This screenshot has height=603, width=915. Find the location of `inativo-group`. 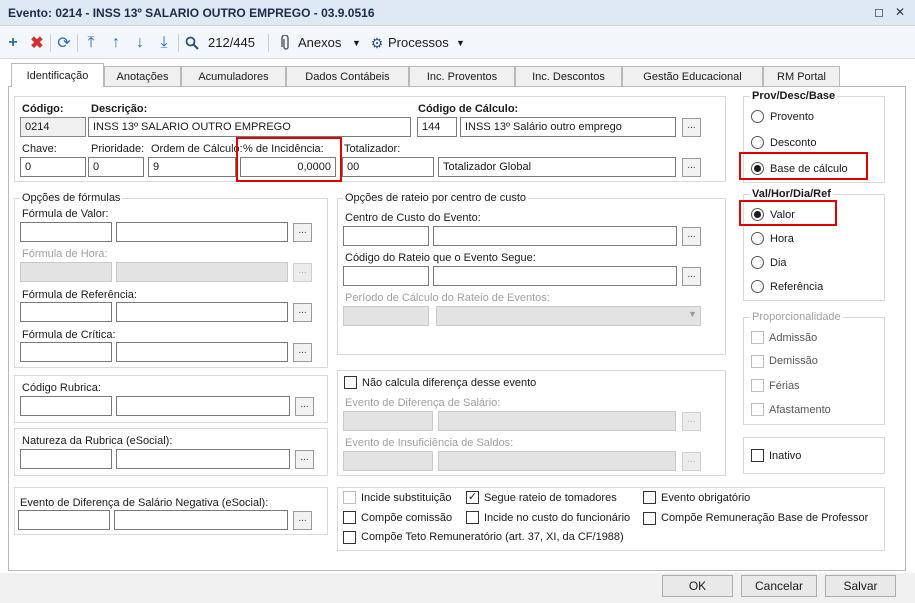

inativo-group is located at coordinates (814, 455).